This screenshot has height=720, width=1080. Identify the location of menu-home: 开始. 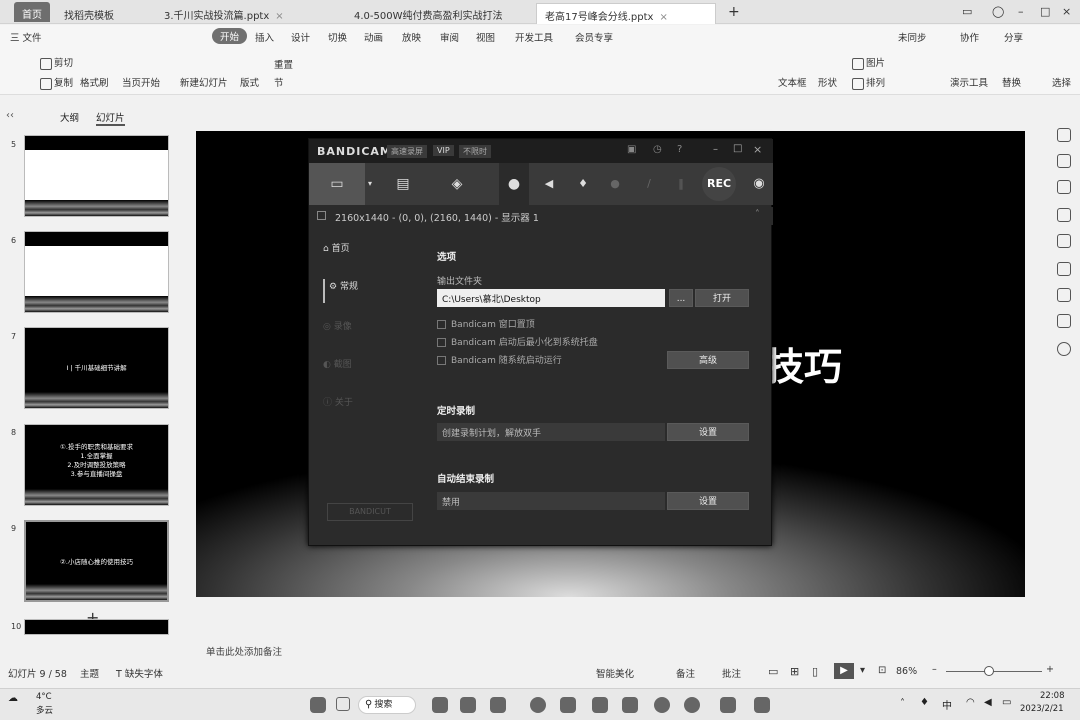
(230, 36).